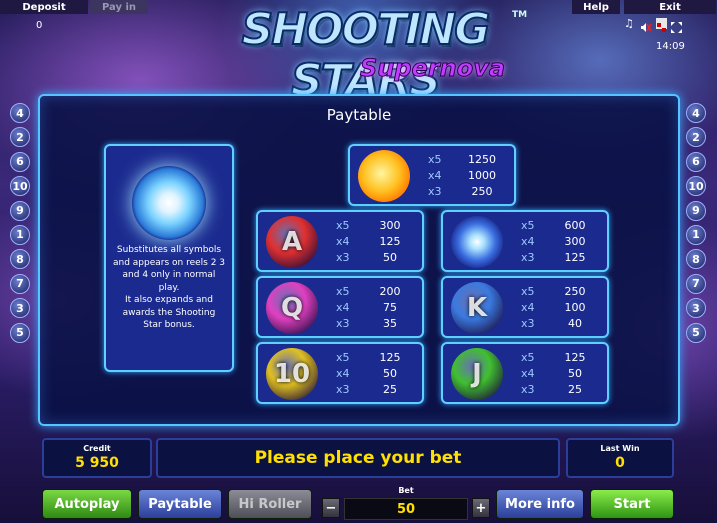 The image size is (717, 523). I want to click on payline-right-2: 6, so click(696, 161).